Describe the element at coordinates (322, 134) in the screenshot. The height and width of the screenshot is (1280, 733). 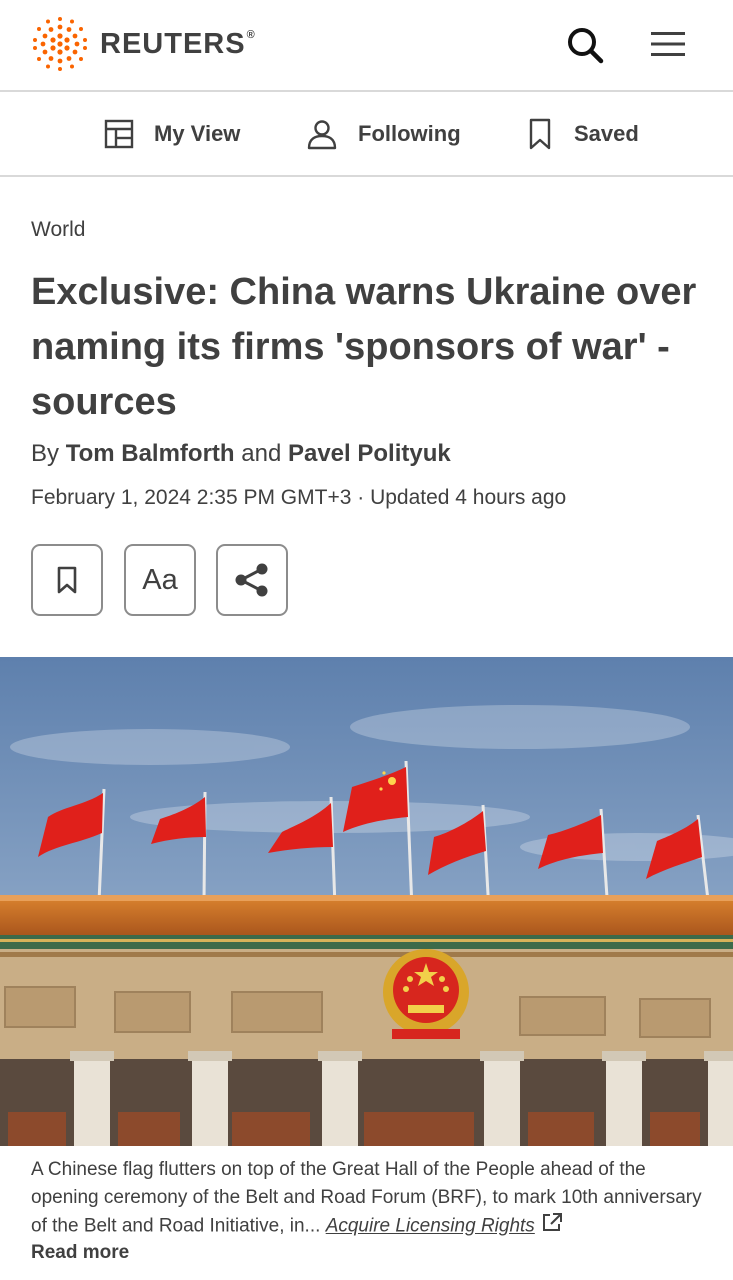
I see `person-icon` at that location.